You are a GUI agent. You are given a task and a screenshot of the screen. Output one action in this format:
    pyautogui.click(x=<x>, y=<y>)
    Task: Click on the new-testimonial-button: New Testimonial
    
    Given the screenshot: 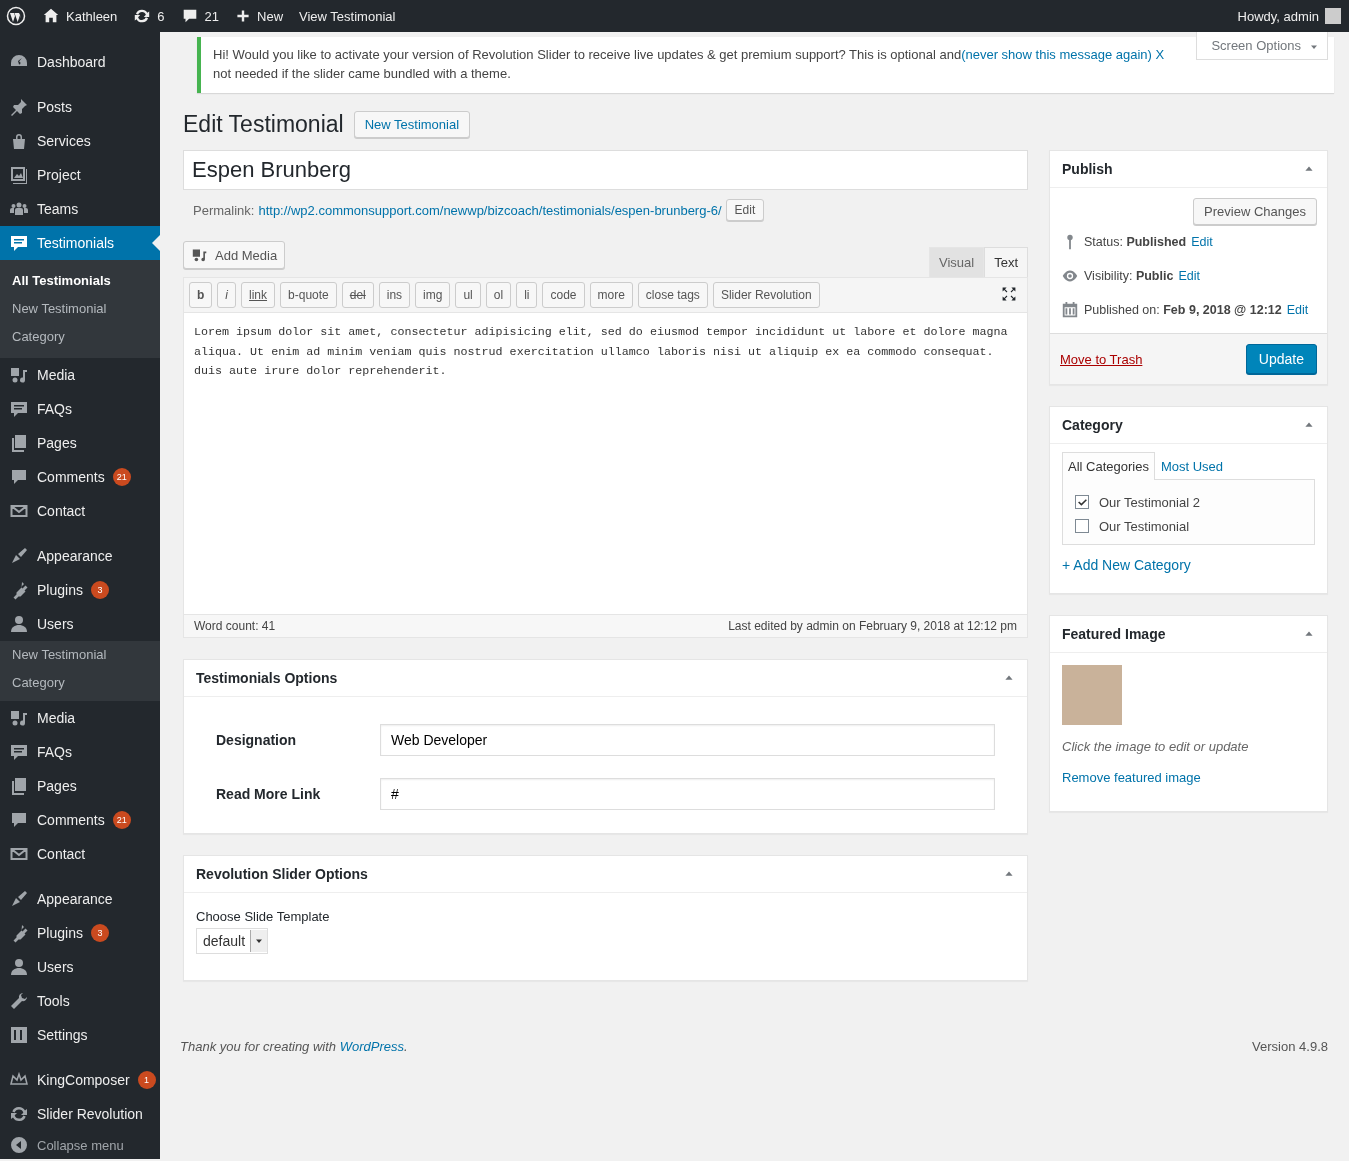 What is the action you would take?
    pyautogui.click(x=412, y=124)
    